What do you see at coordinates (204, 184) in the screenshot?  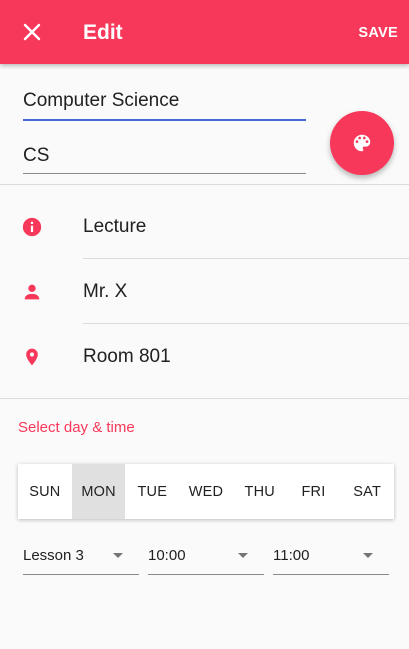 I see `header-divider` at bounding box center [204, 184].